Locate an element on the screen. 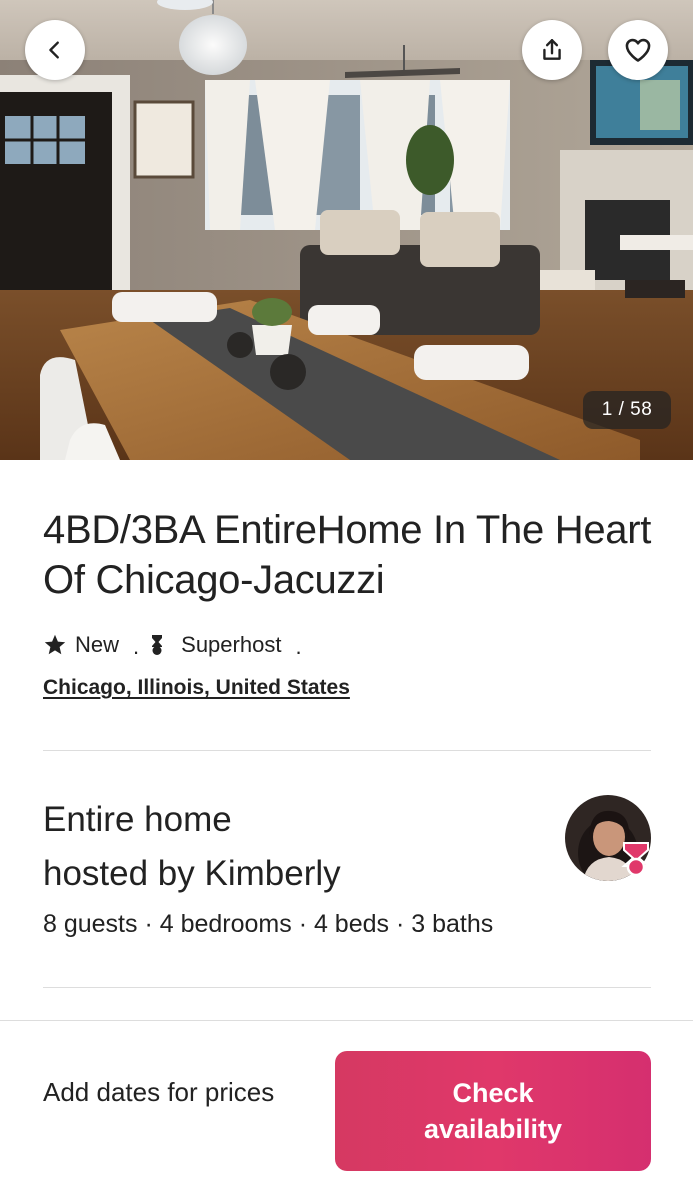 The image size is (693, 1200). photo-counter: 1 / 58 is located at coordinates (627, 410).